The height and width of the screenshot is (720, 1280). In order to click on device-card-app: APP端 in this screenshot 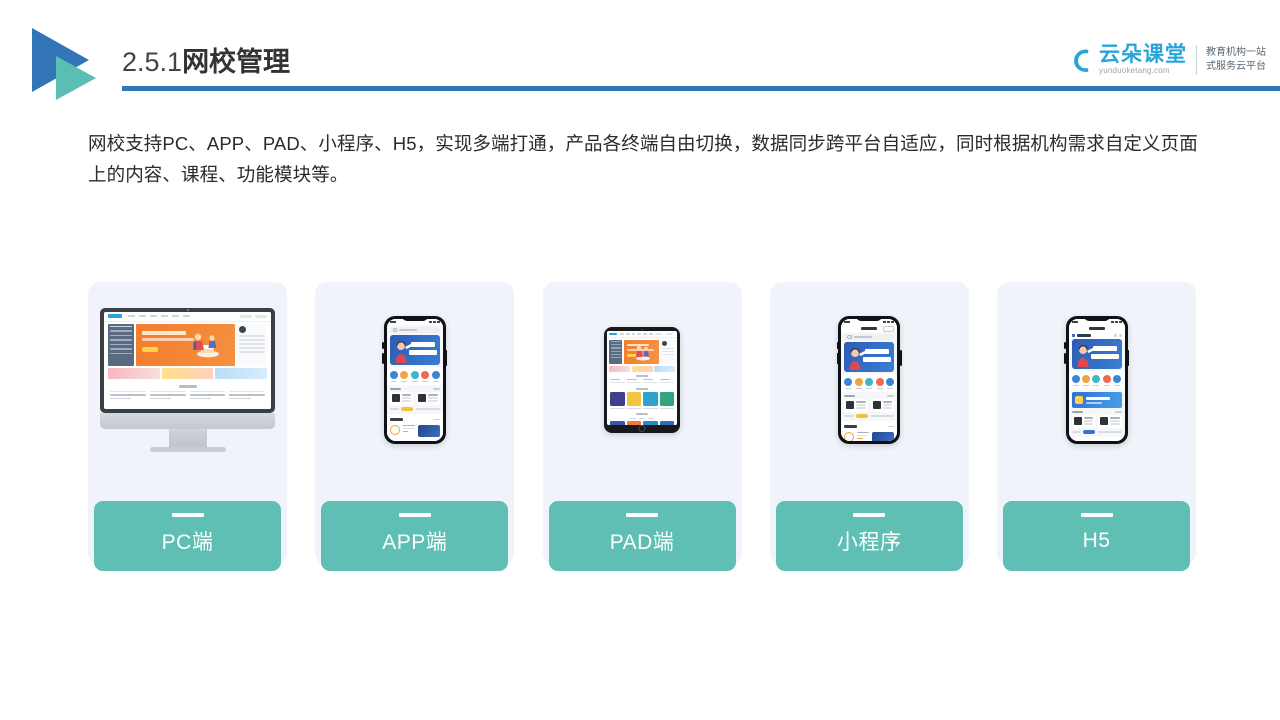, I will do `click(415, 426)`.